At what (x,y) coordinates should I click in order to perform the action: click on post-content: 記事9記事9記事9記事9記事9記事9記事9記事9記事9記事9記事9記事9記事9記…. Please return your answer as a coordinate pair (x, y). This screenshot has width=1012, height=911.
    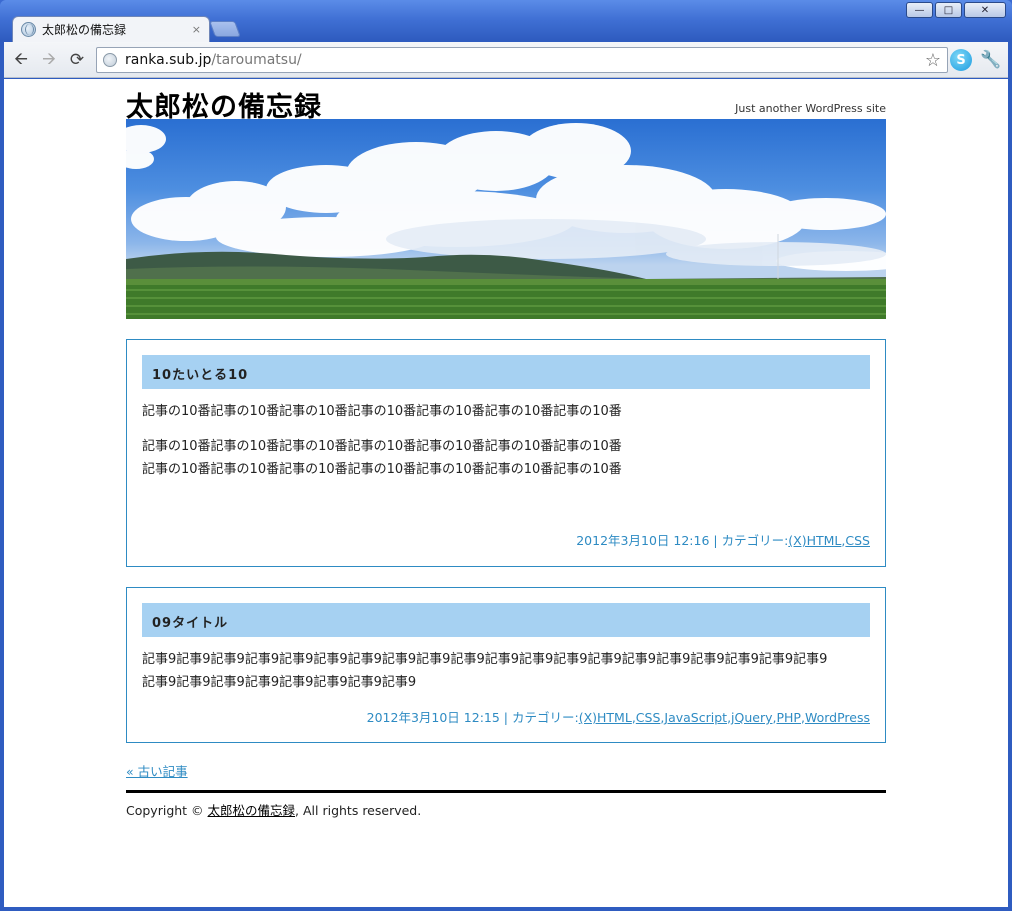
    Looking at the image, I should click on (506, 677).